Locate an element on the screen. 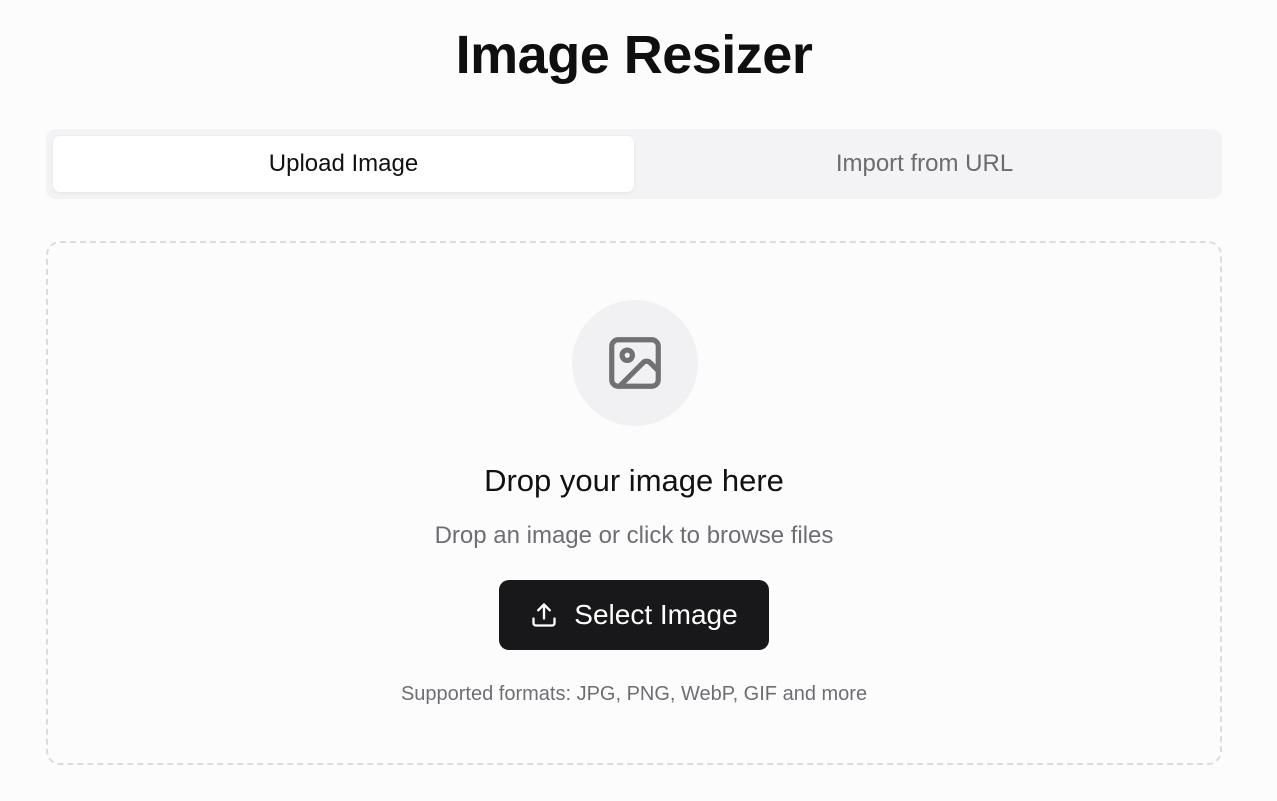 The image size is (1277, 801). tab-upload-image: Upload Image is located at coordinates (343, 164).